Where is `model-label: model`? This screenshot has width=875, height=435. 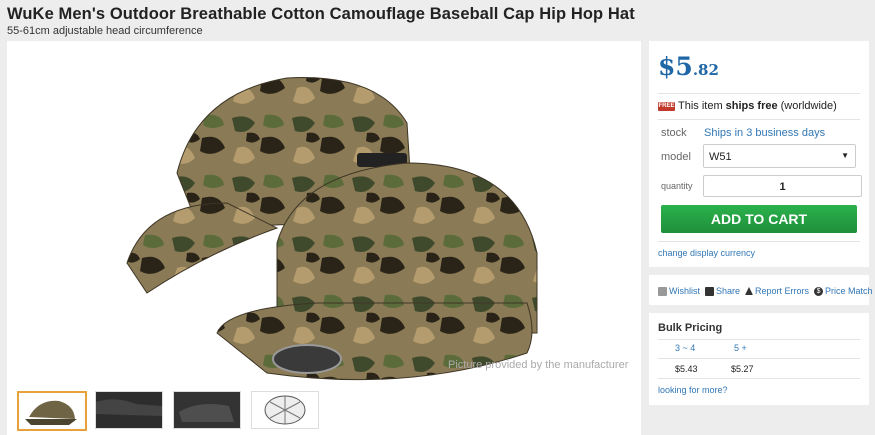
model-label: model is located at coordinates (676, 157).